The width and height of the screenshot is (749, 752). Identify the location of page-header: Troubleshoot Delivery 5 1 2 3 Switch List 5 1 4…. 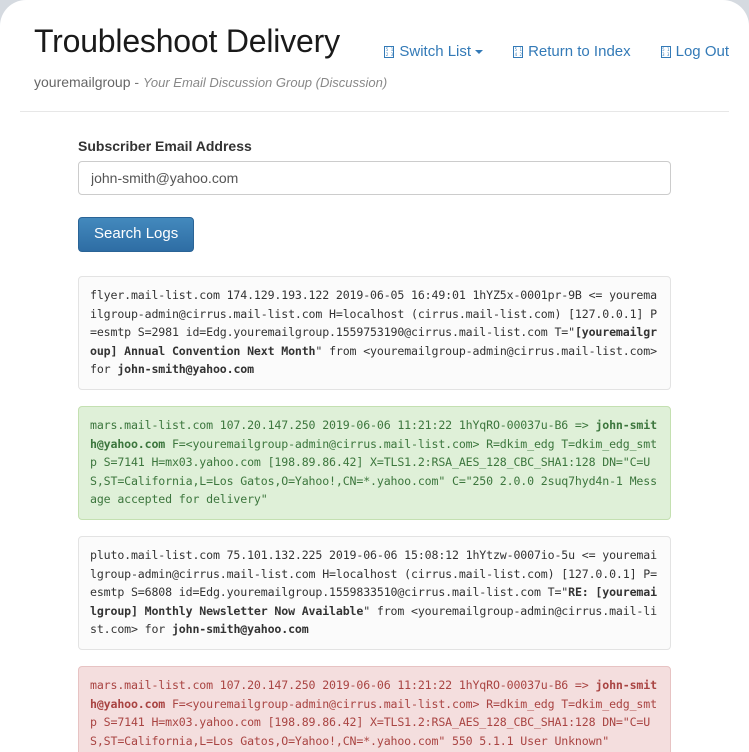
(374, 37).